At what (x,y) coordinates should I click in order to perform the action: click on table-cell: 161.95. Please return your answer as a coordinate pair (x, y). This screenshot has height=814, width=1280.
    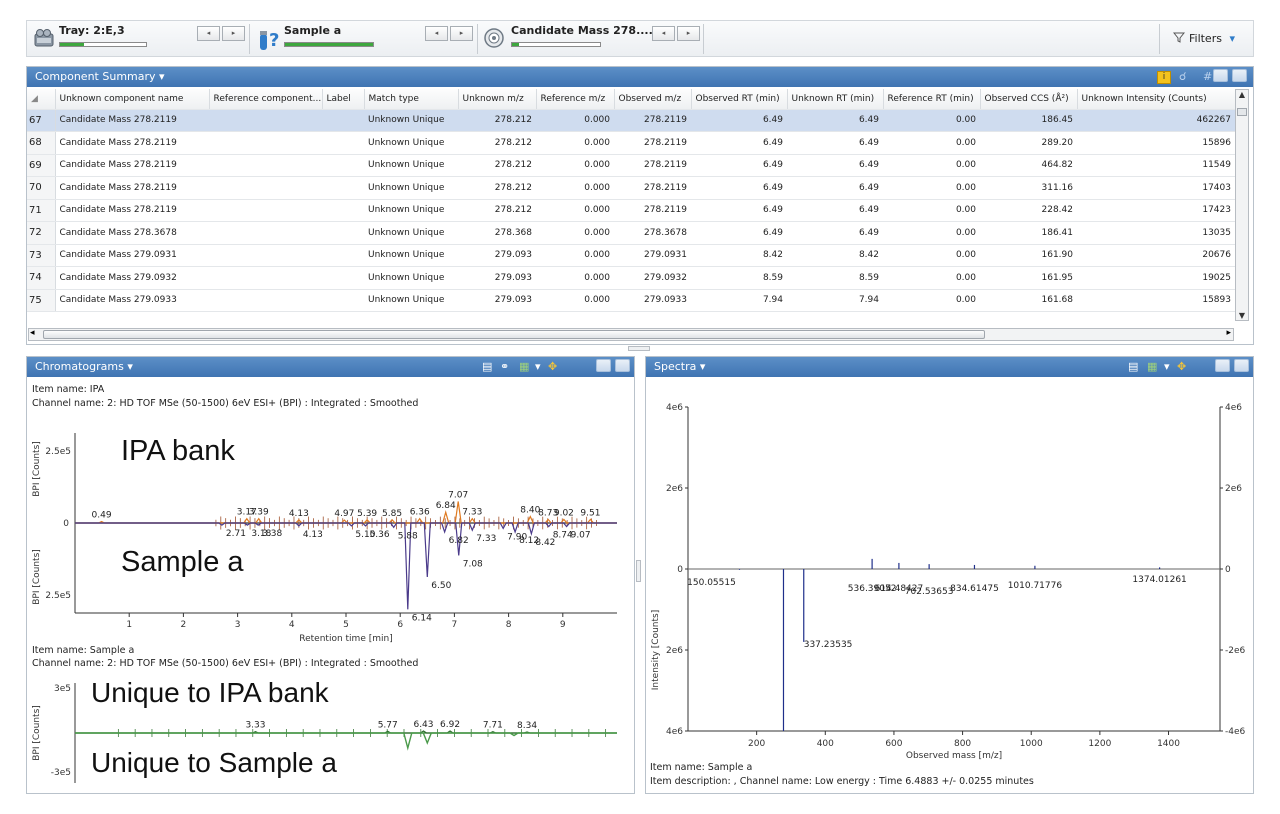
    Looking at the image, I should click on (1028, 278).